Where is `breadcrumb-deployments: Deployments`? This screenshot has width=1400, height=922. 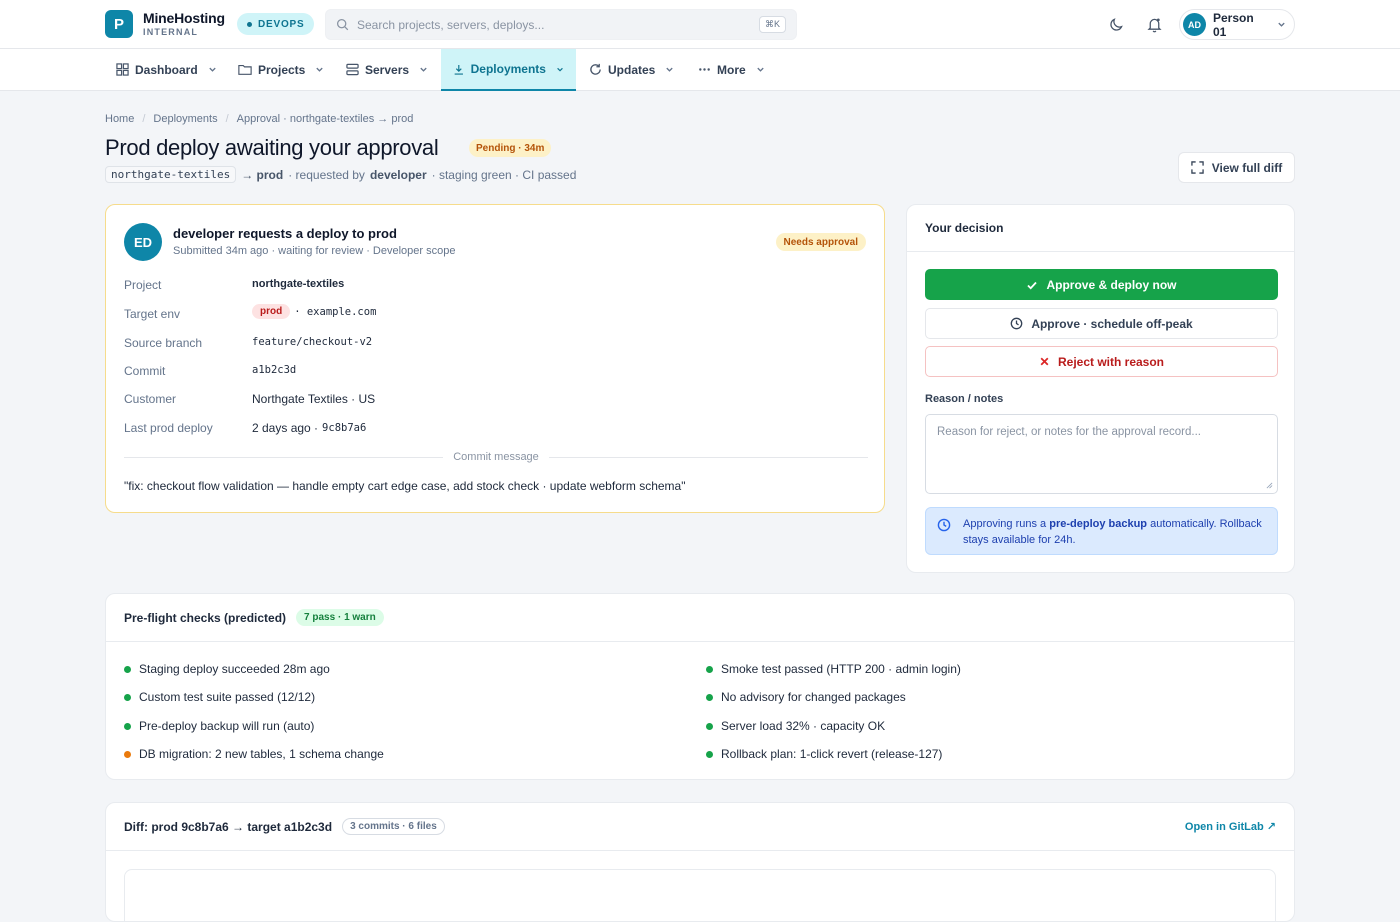
breadcrumb-deployments: Deployments is located at coordinates (185, 119).